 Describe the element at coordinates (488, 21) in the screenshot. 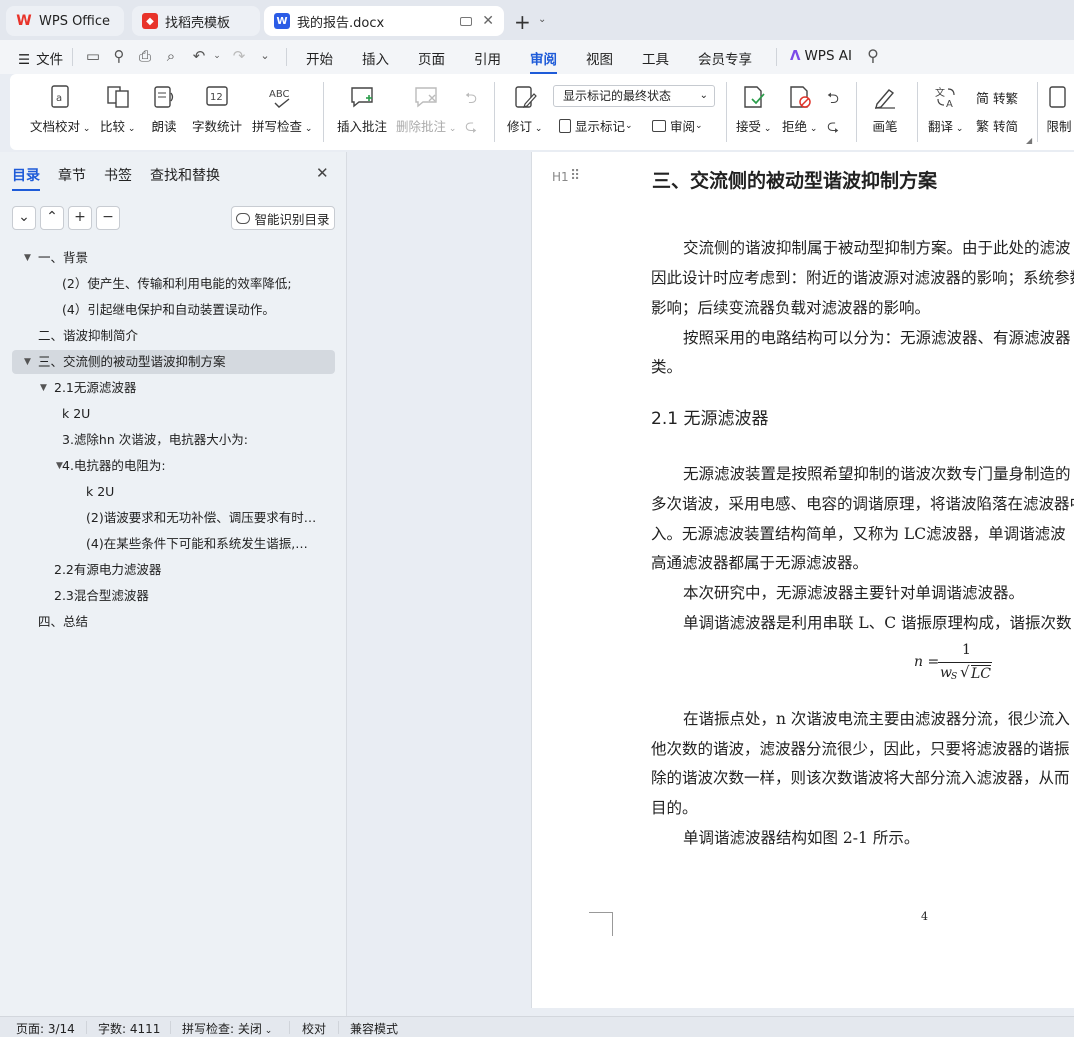

I see `close-icon: ✕` at that location.